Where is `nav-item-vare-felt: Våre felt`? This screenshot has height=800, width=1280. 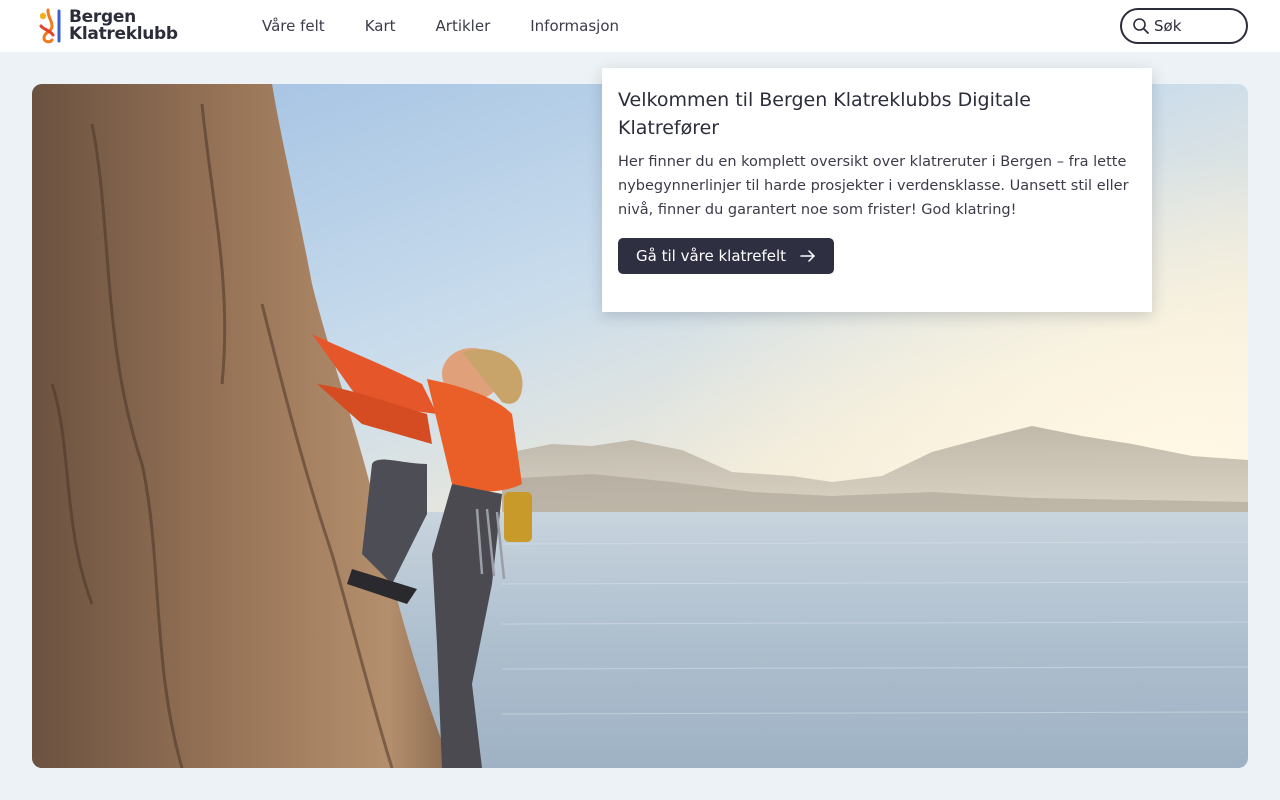 nav-item-vare-felt: Våre felt is located at coordinates (293, 26).